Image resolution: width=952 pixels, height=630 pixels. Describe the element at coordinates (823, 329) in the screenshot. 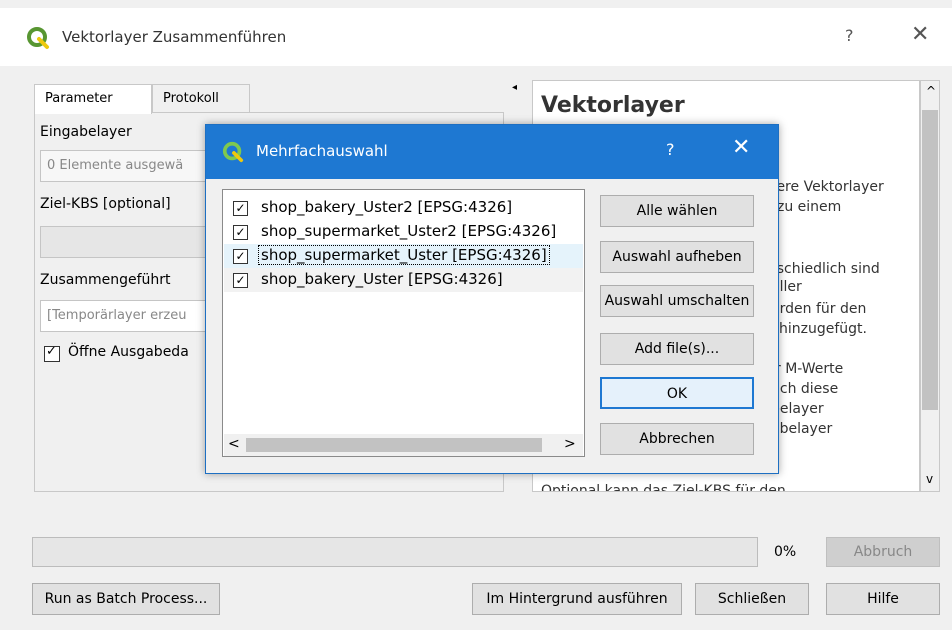

I see `help-line: hinzugefügt.` at that location.